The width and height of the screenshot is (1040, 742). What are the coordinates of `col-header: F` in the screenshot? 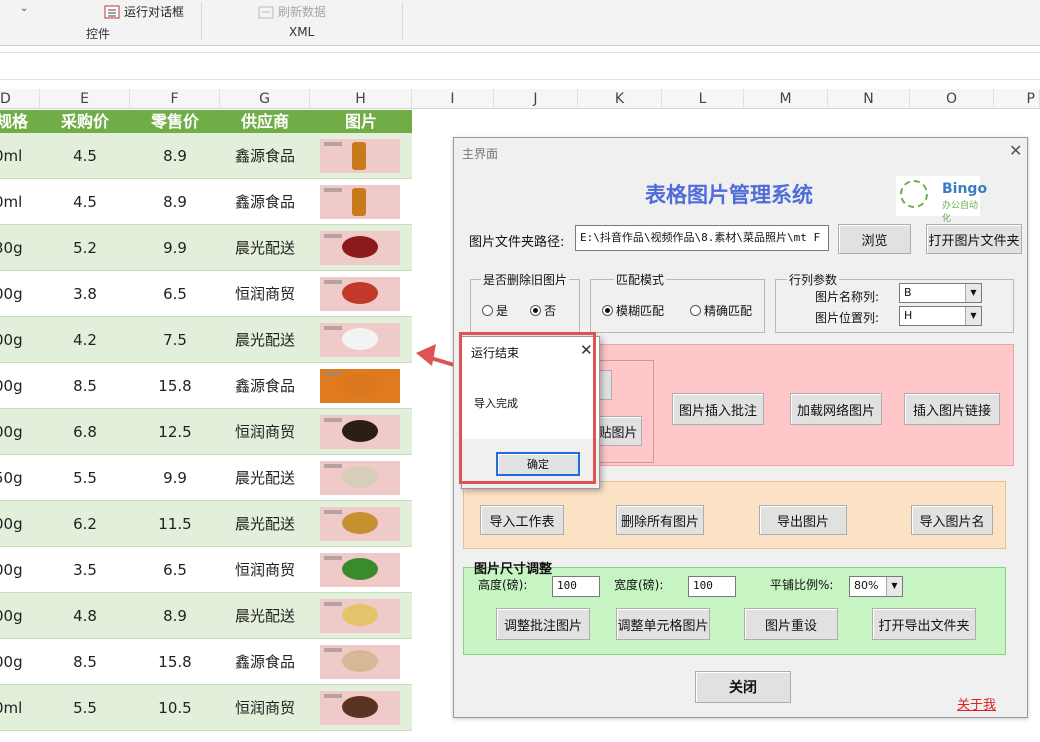 It's located at (175, 99).